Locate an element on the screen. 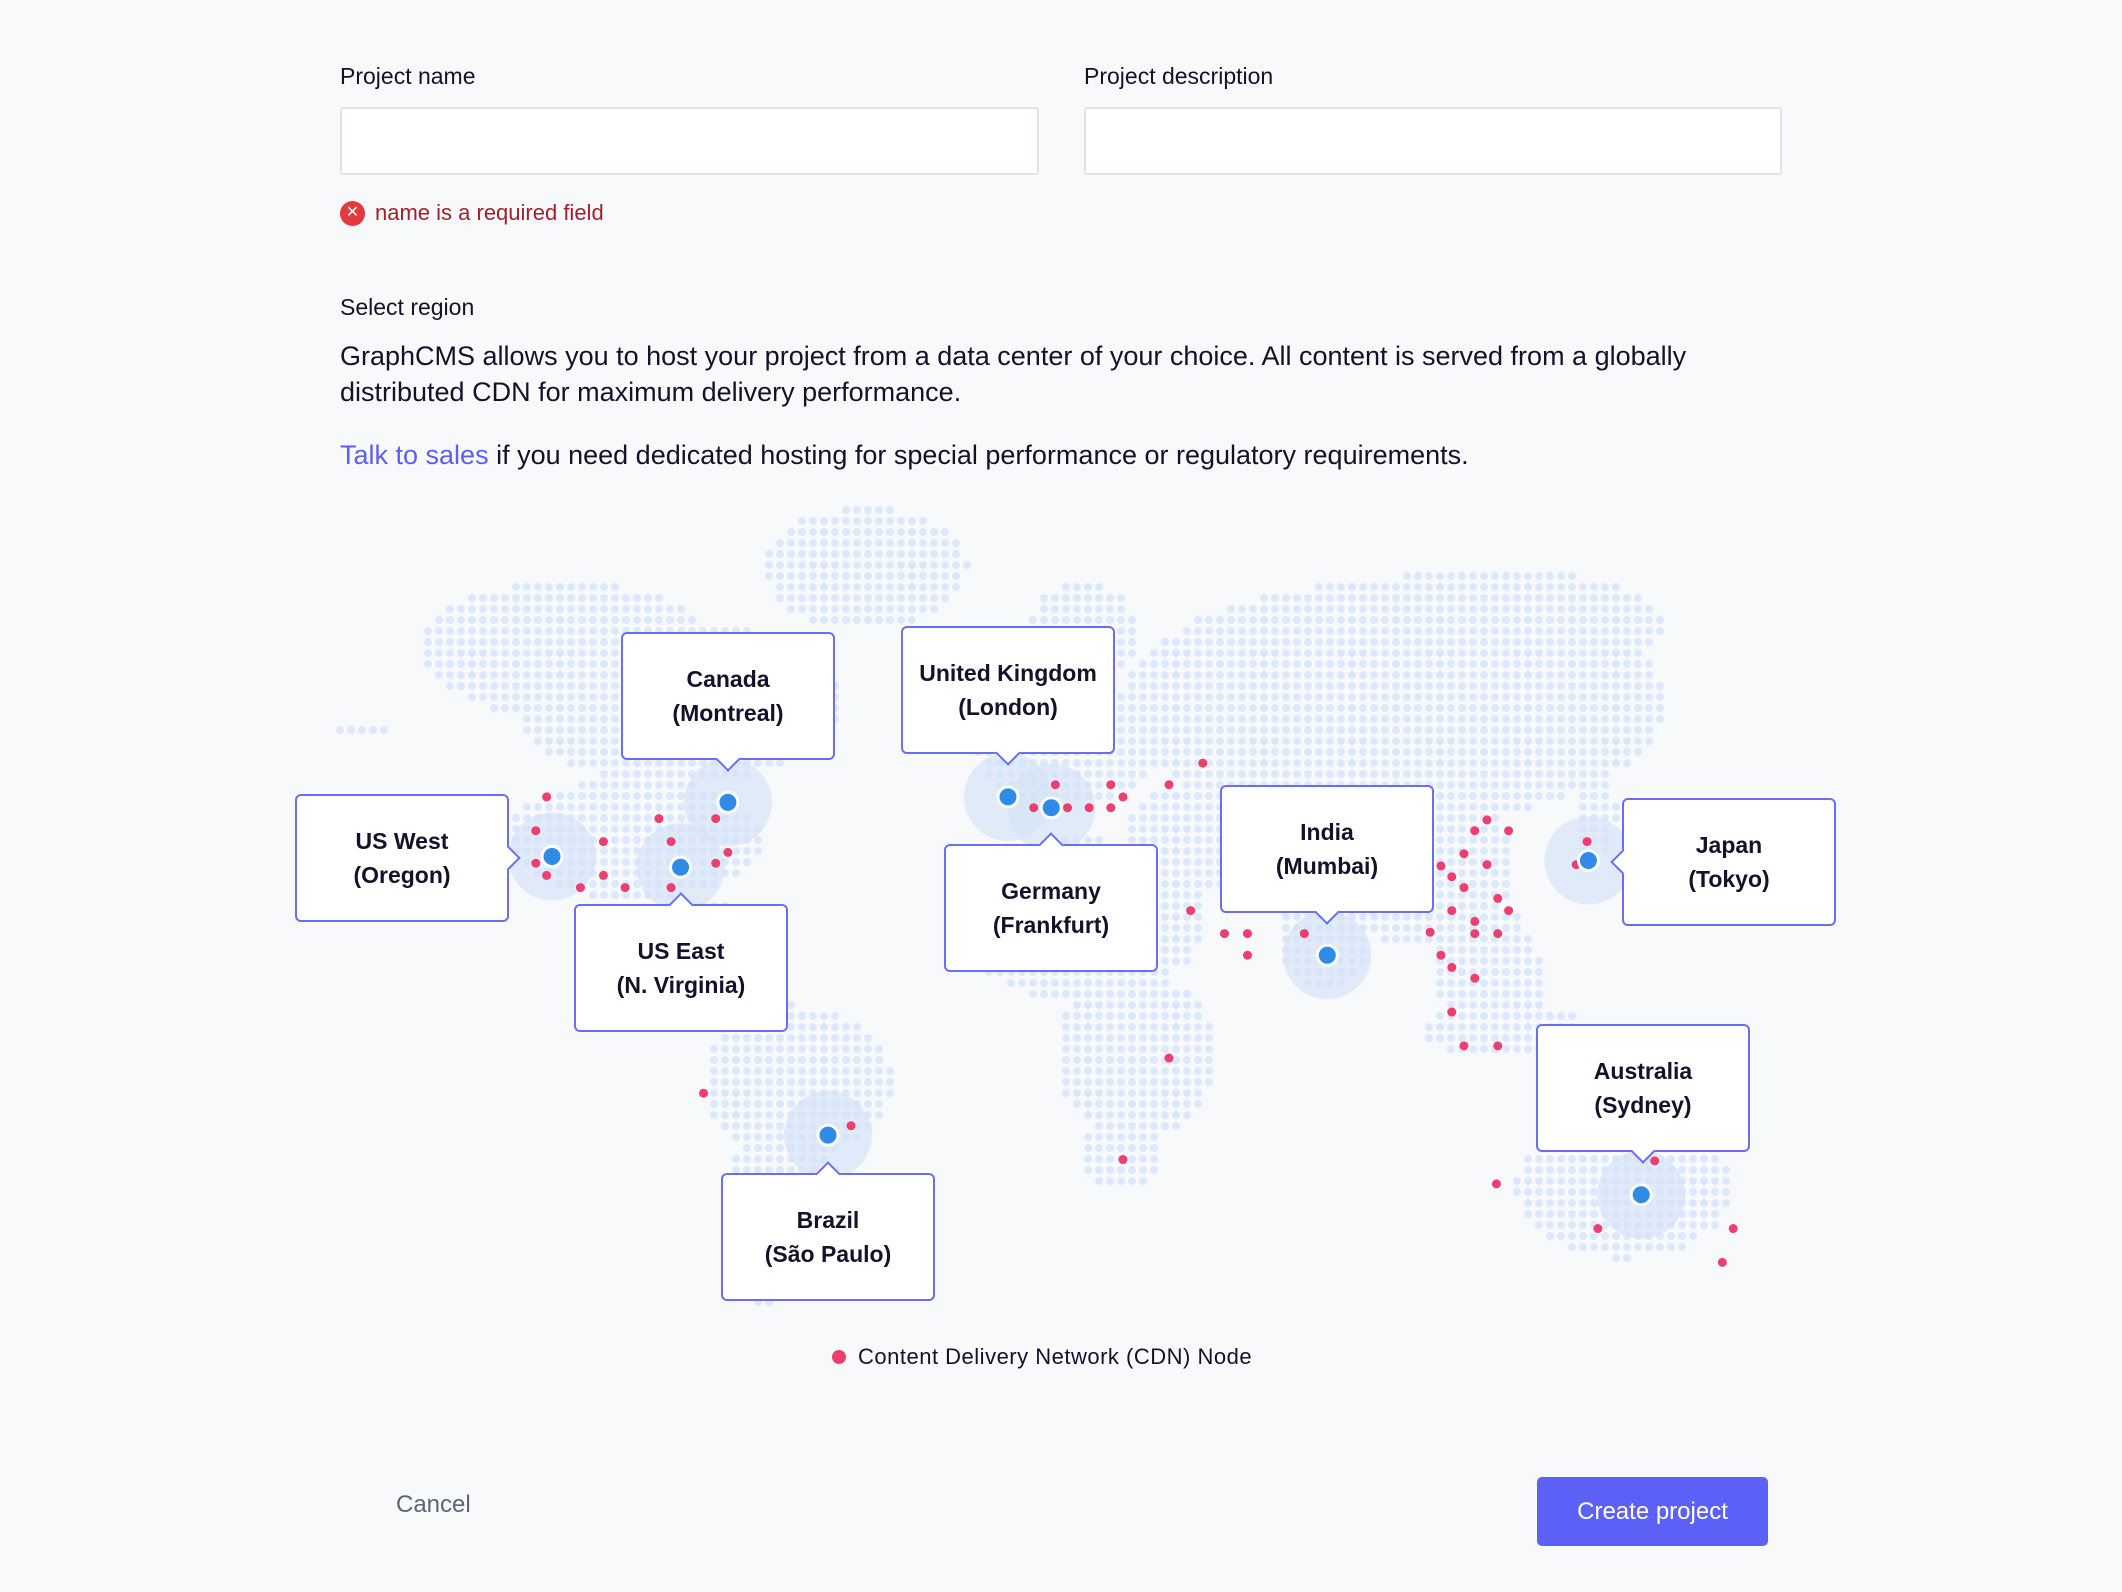 The image size is (2122, 1592). talk-to-sales-link: Talk to sales is located at coordinates (414, 455).